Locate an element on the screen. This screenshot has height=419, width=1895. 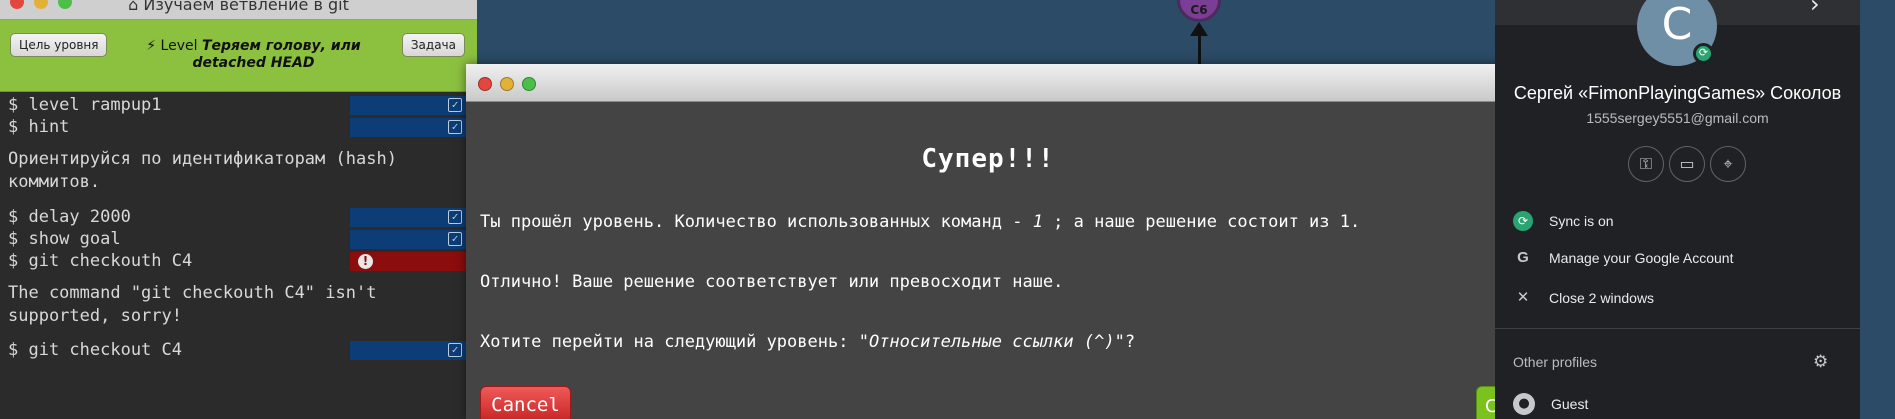
guest-avatar-icon: ● is located at coordinates (1524, 404).